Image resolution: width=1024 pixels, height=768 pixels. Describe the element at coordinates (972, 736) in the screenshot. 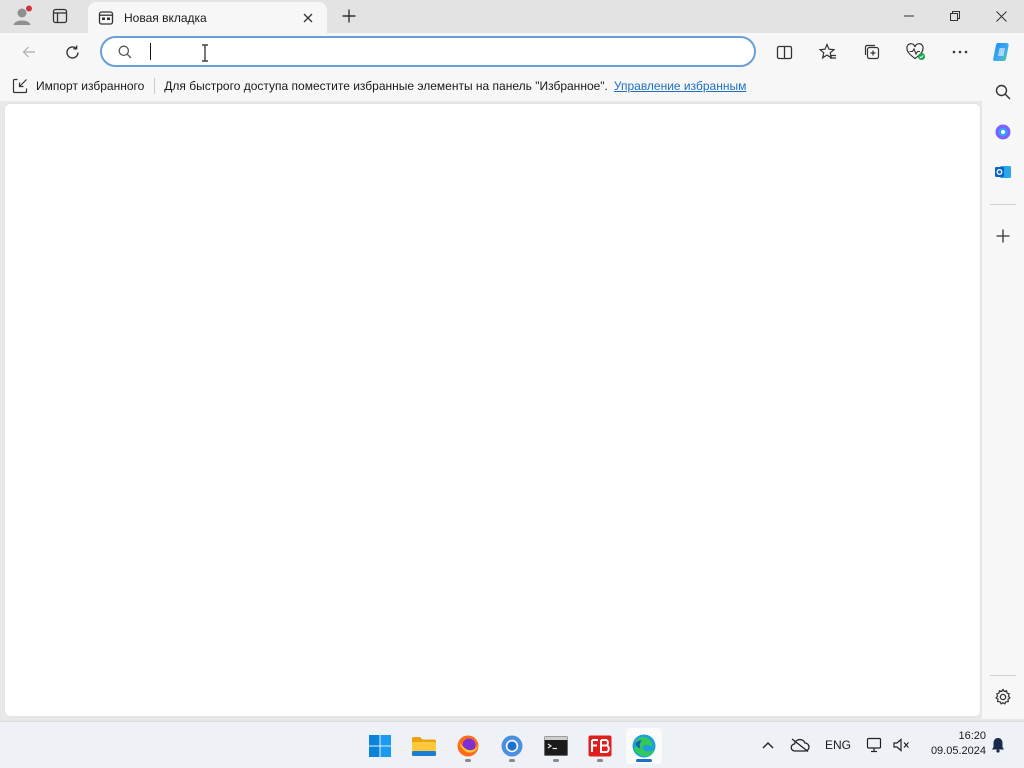

I see `clock-time: 16:20` at that location.